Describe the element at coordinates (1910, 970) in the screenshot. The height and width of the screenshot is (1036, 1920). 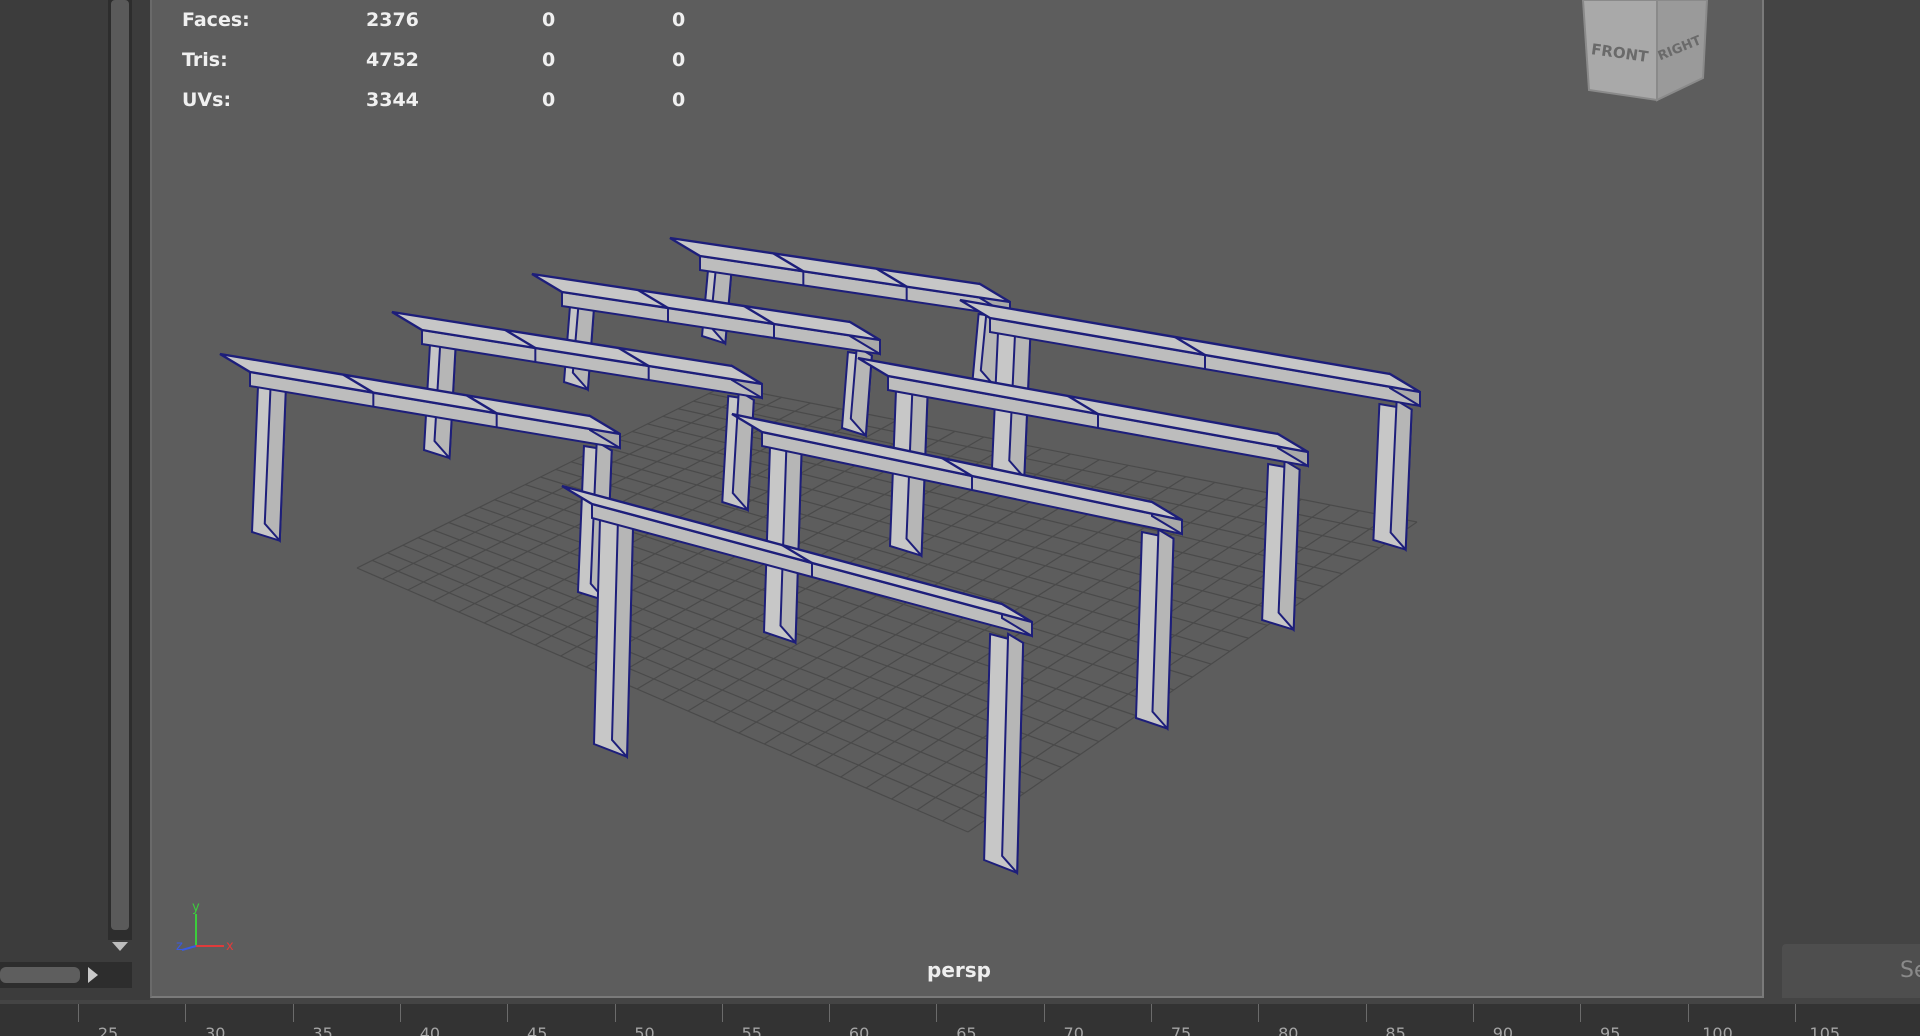
I see `right-panel-field-text: Se` at that location.